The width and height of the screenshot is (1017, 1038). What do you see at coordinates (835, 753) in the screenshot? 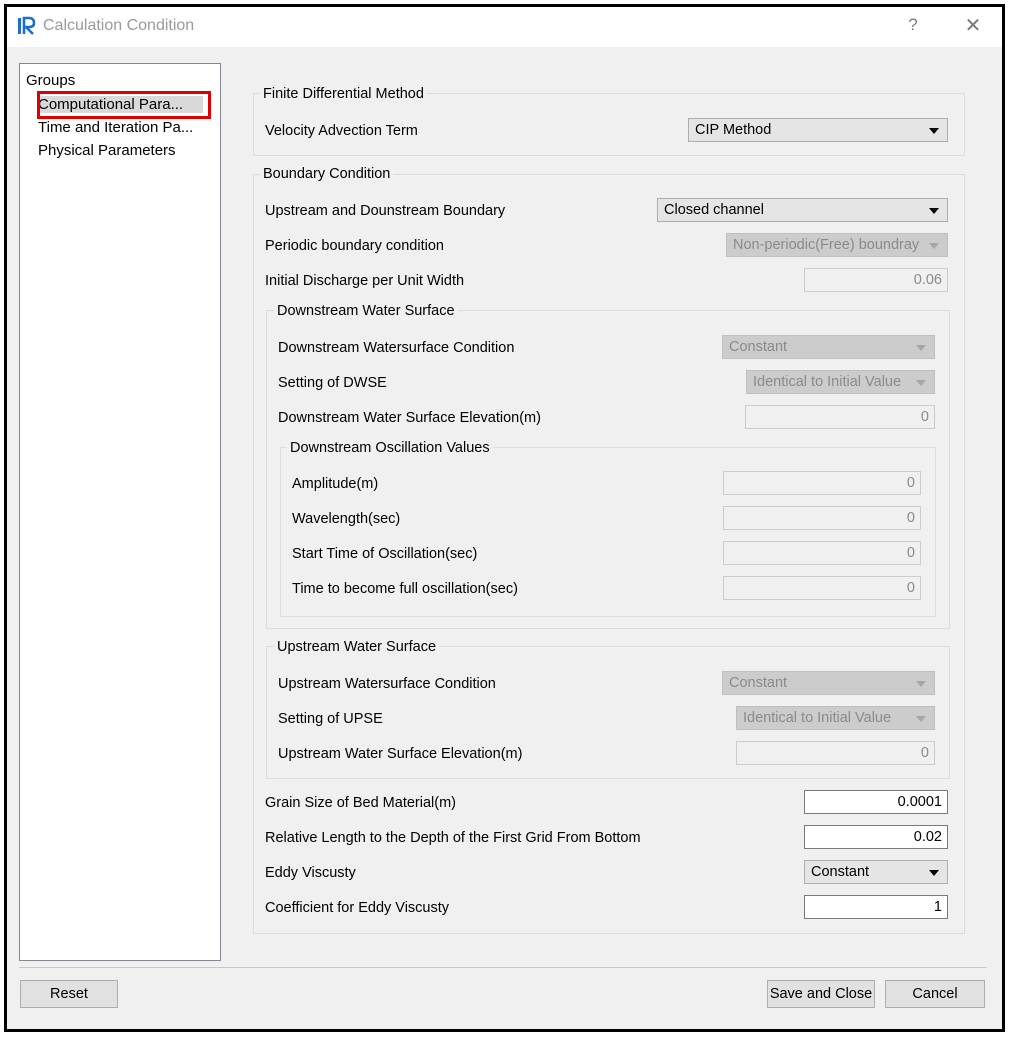
I see `upstream-elevation-input: 0` at bounding box center [835, 753].